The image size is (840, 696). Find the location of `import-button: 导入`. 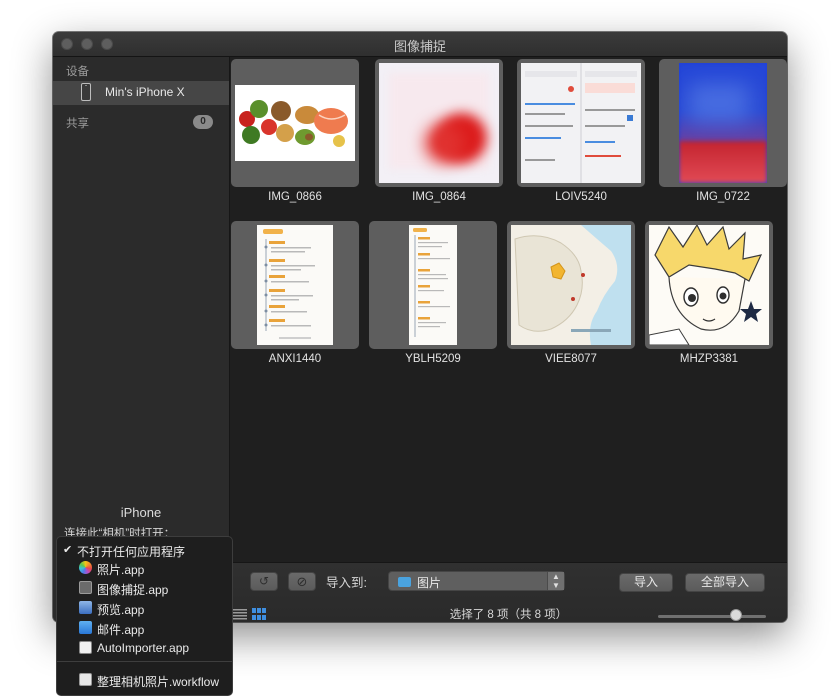

import-button: 导入 is located at coordinates (646, 582).